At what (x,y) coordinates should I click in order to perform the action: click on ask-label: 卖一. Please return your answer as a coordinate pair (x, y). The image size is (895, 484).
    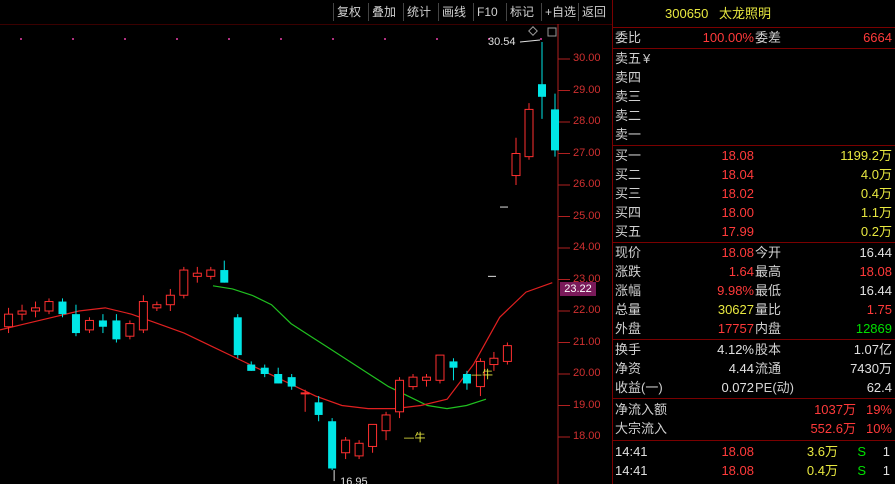
    Looking at the image, I should click on (628, 134).